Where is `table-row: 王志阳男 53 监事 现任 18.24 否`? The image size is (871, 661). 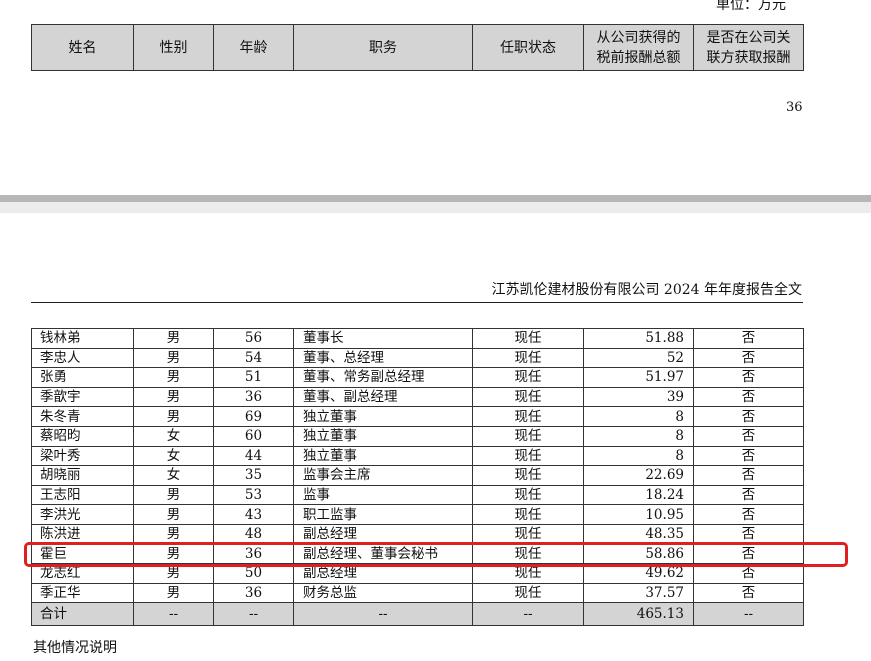
table-row: 王志阳男 53 监事 现任 18.24 否 is located at coordinates (417, 495).